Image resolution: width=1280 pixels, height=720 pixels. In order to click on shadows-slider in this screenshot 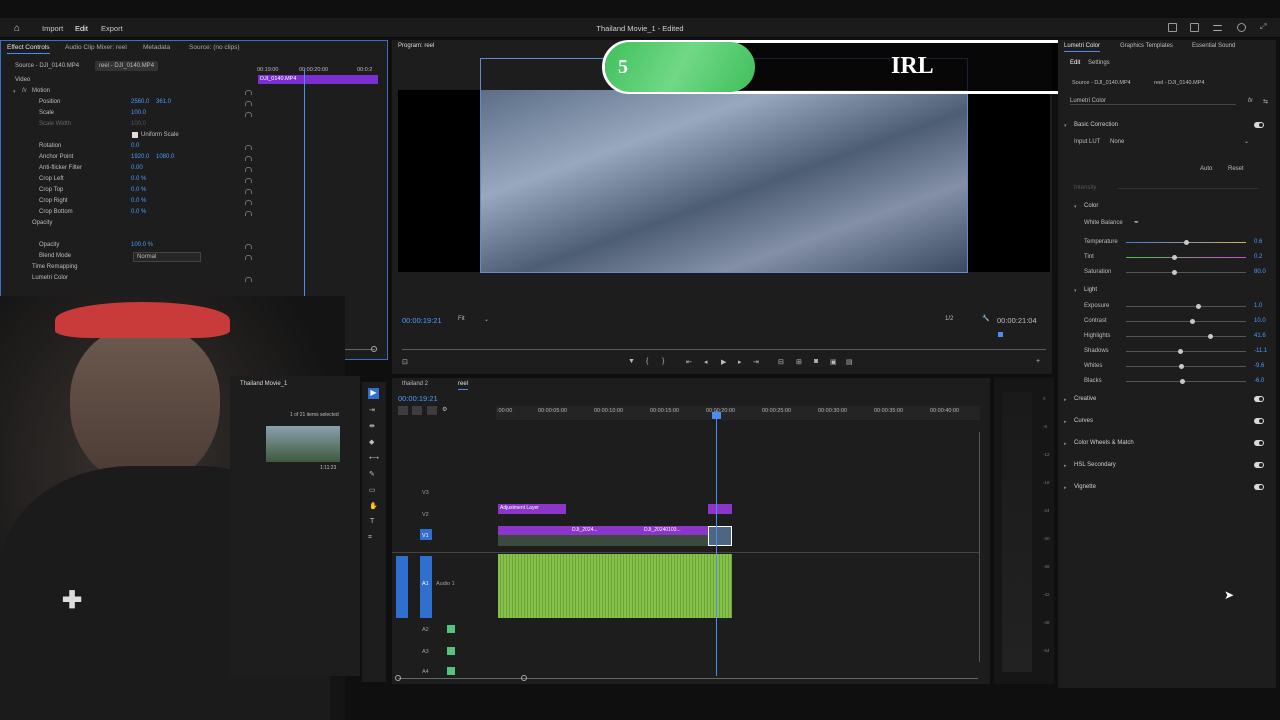, I will do `click(1186, 351)`.